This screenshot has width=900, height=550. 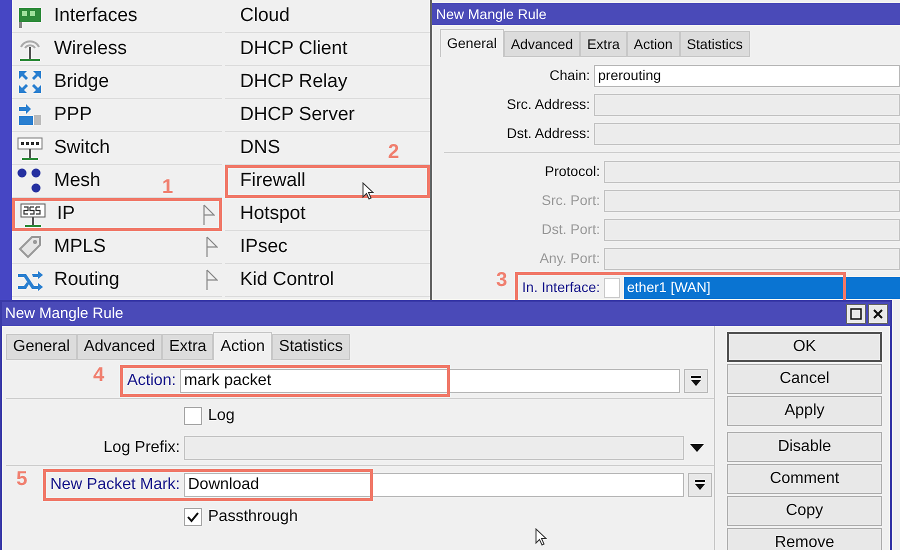 I want to click on menu-item: MPLS, so click(x=117, y=247).